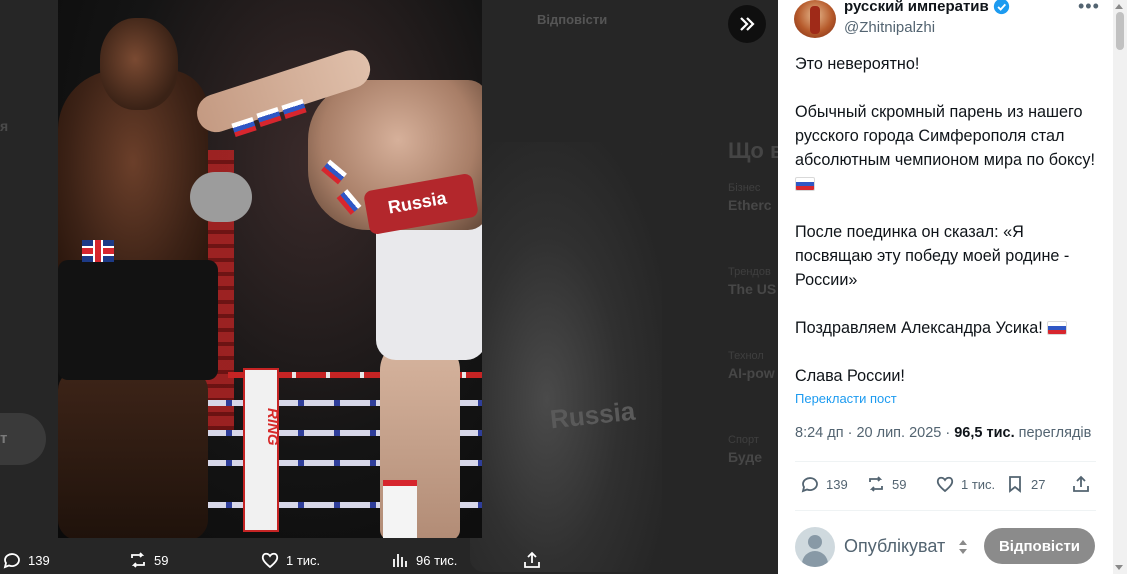  I want to click on scrollbar, so click(1120, 287).